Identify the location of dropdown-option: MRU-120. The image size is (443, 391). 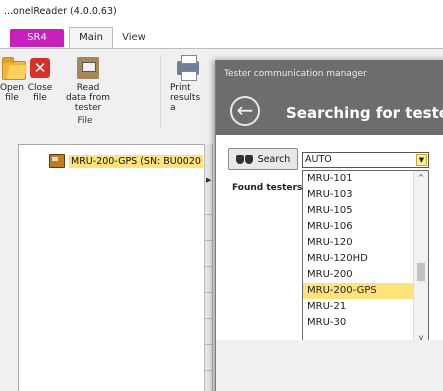
(359, 243).